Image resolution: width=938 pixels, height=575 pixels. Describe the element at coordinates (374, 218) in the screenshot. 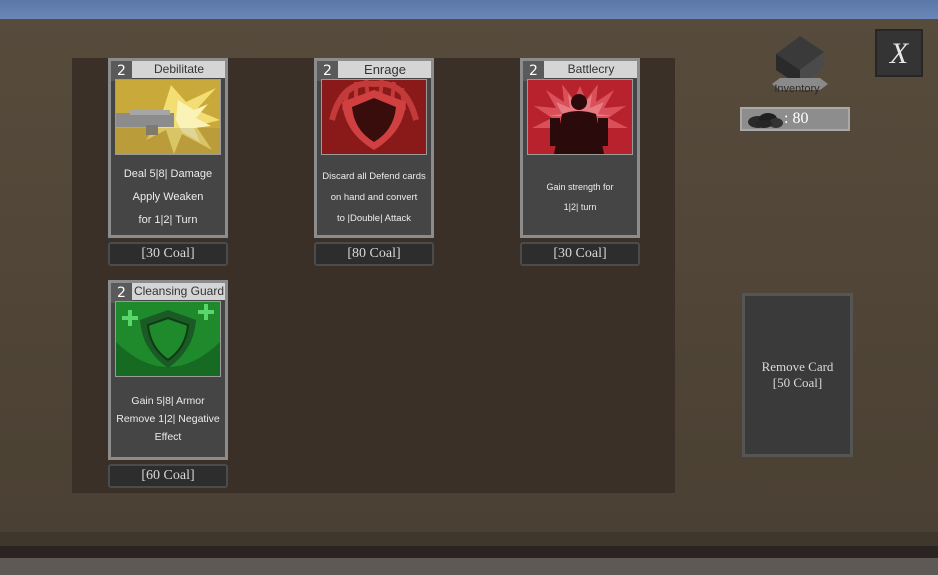

I see `card-desc-line: to |Double| Attack` at that location.